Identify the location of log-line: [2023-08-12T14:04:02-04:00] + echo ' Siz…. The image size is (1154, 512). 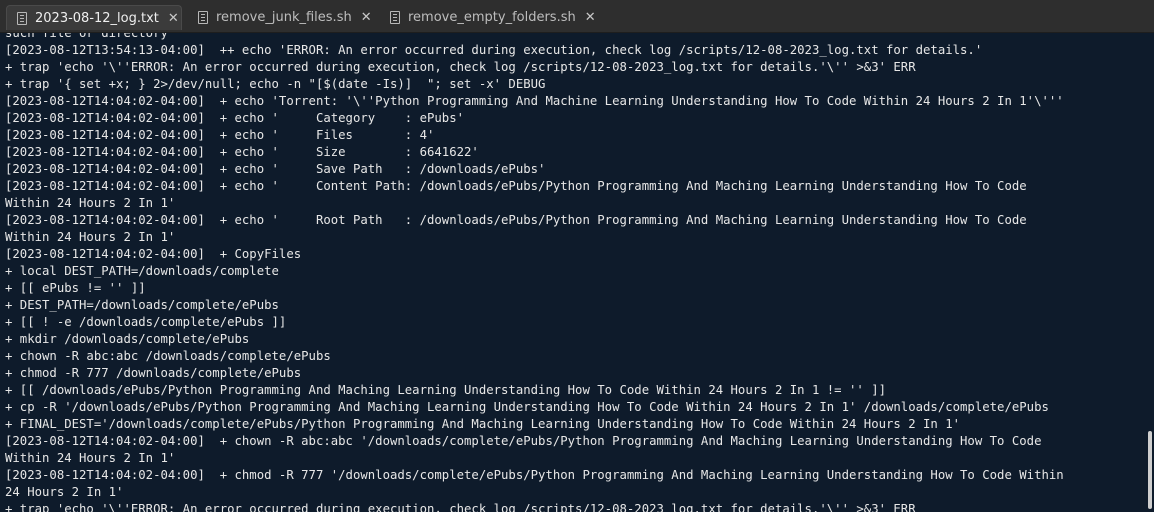
(242, 152).